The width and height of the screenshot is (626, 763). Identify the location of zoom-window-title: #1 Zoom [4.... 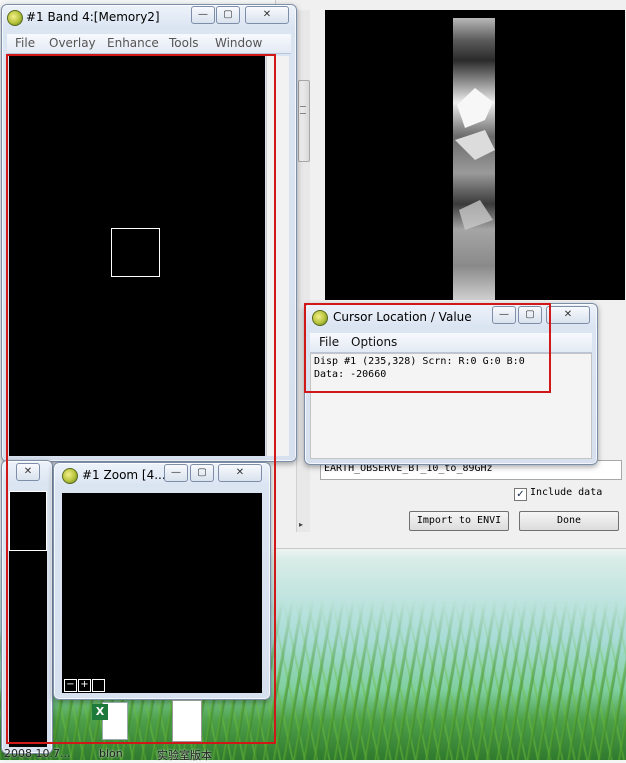
(124, 475).